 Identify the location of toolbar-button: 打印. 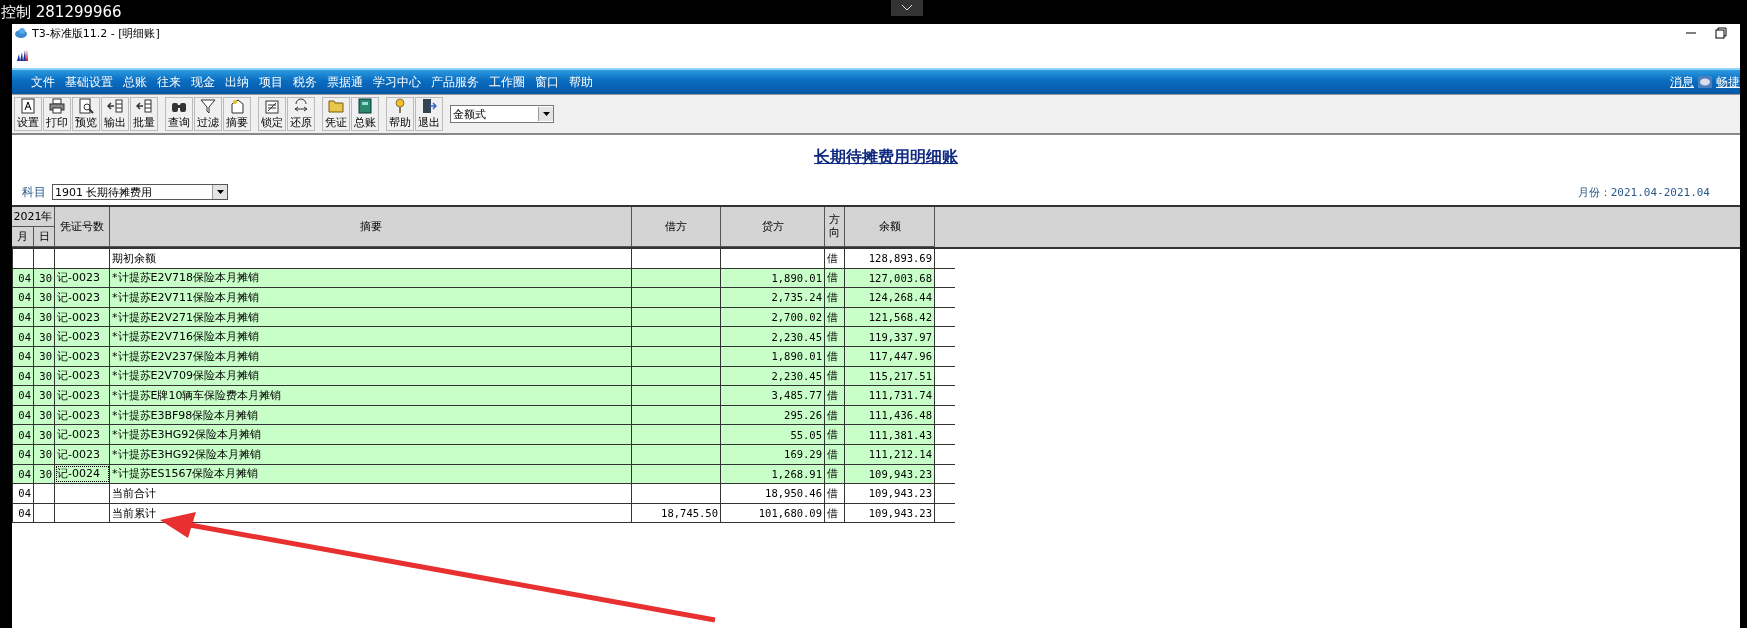
(57, 114).